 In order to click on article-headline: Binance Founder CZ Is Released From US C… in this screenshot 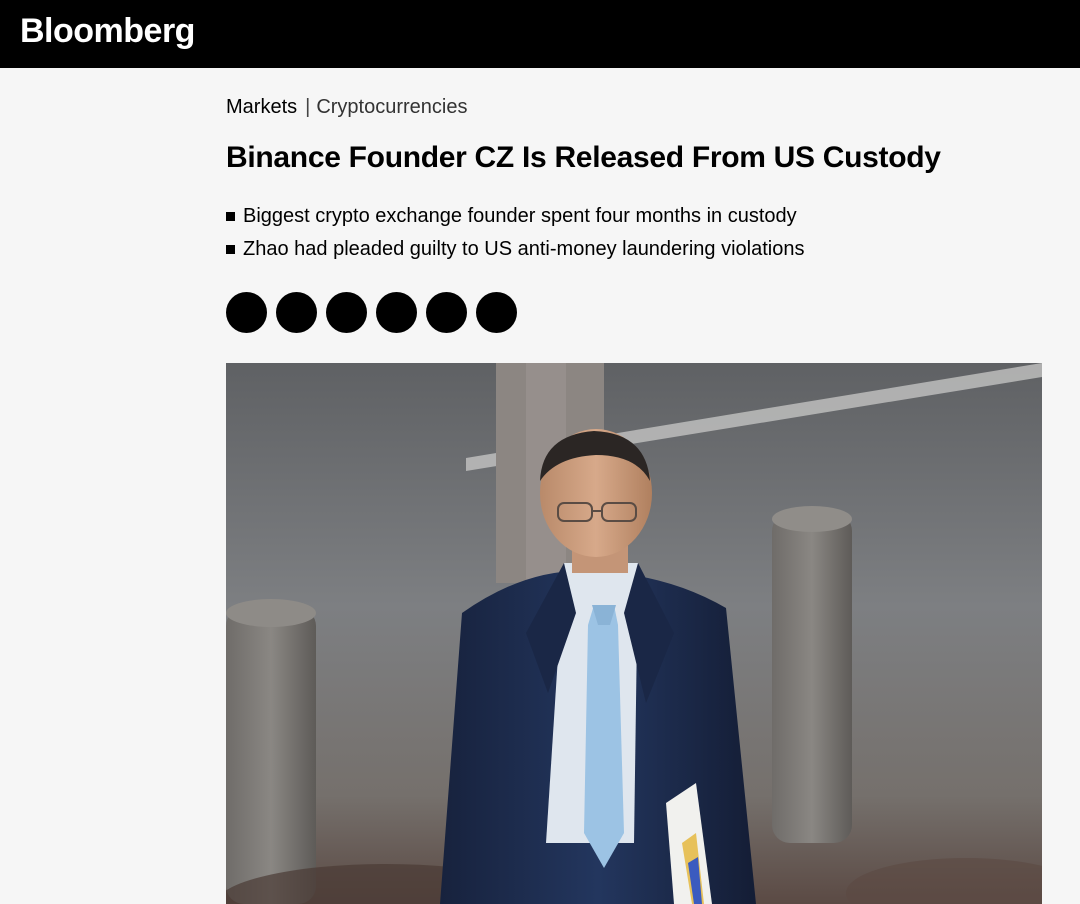, I will do `click(583, 157)`.